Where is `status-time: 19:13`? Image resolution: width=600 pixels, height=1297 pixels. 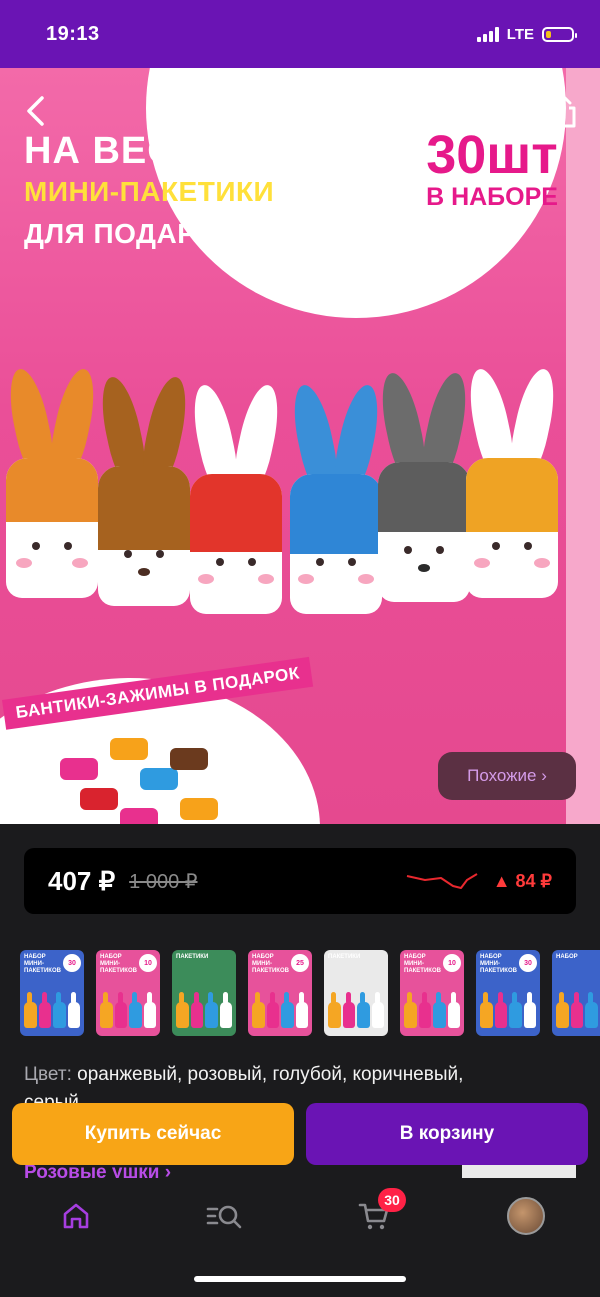
status-time: 19:13 is located at coordinates (73, 33).